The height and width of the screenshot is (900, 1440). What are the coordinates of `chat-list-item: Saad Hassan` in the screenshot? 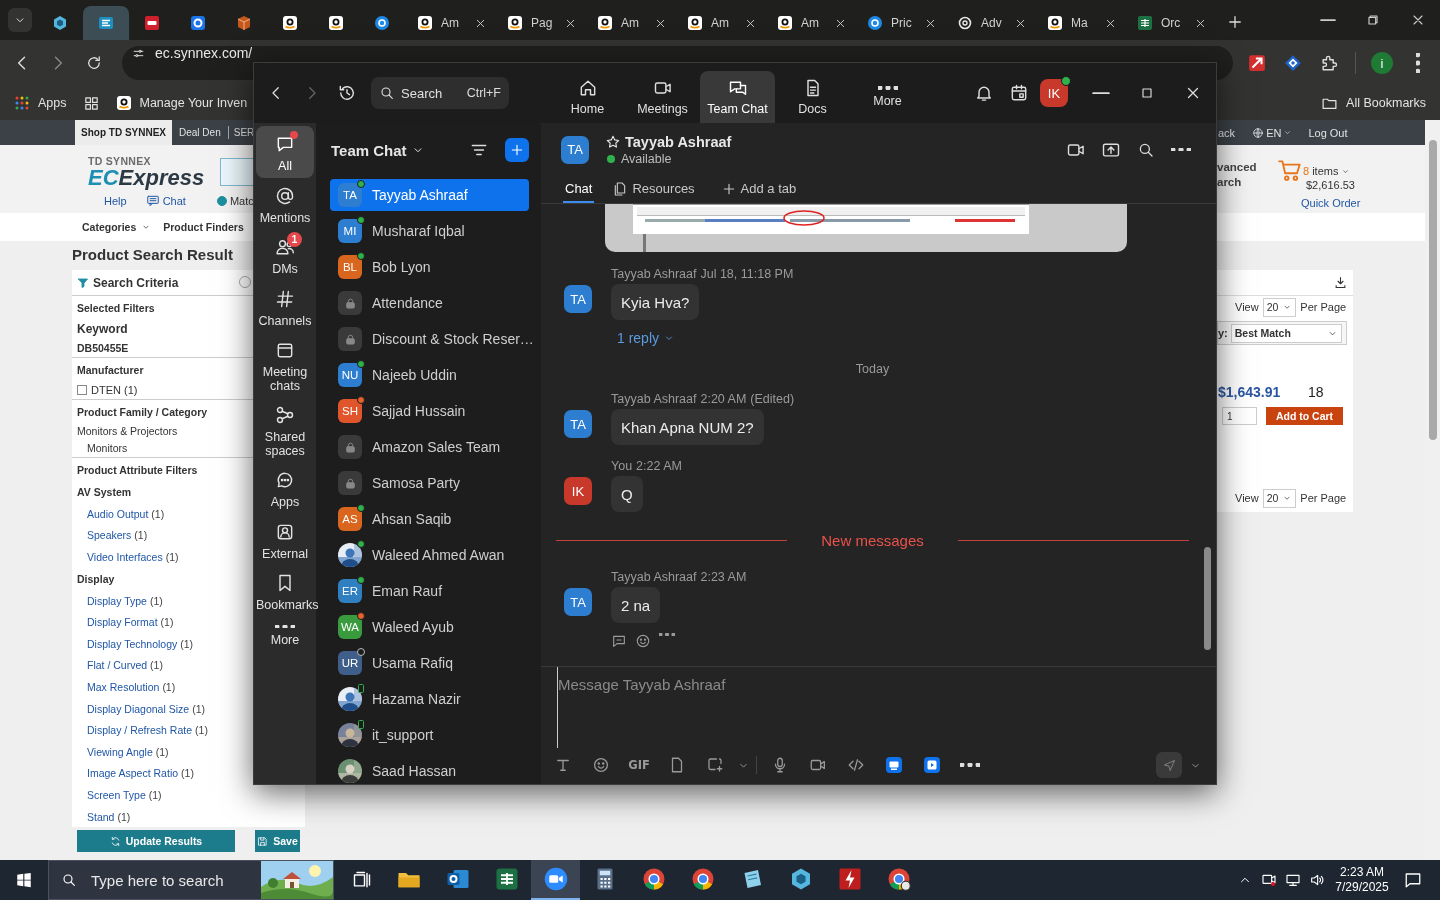 It's located at (429, 769).